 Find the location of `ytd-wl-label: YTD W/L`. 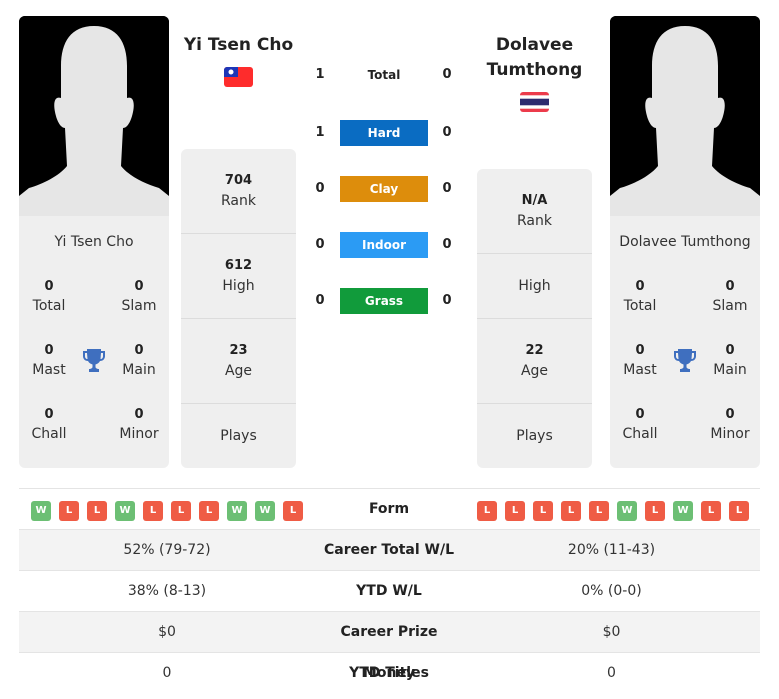

ytd-wl-label: YTD W/L is located at coordinates (389, 591).